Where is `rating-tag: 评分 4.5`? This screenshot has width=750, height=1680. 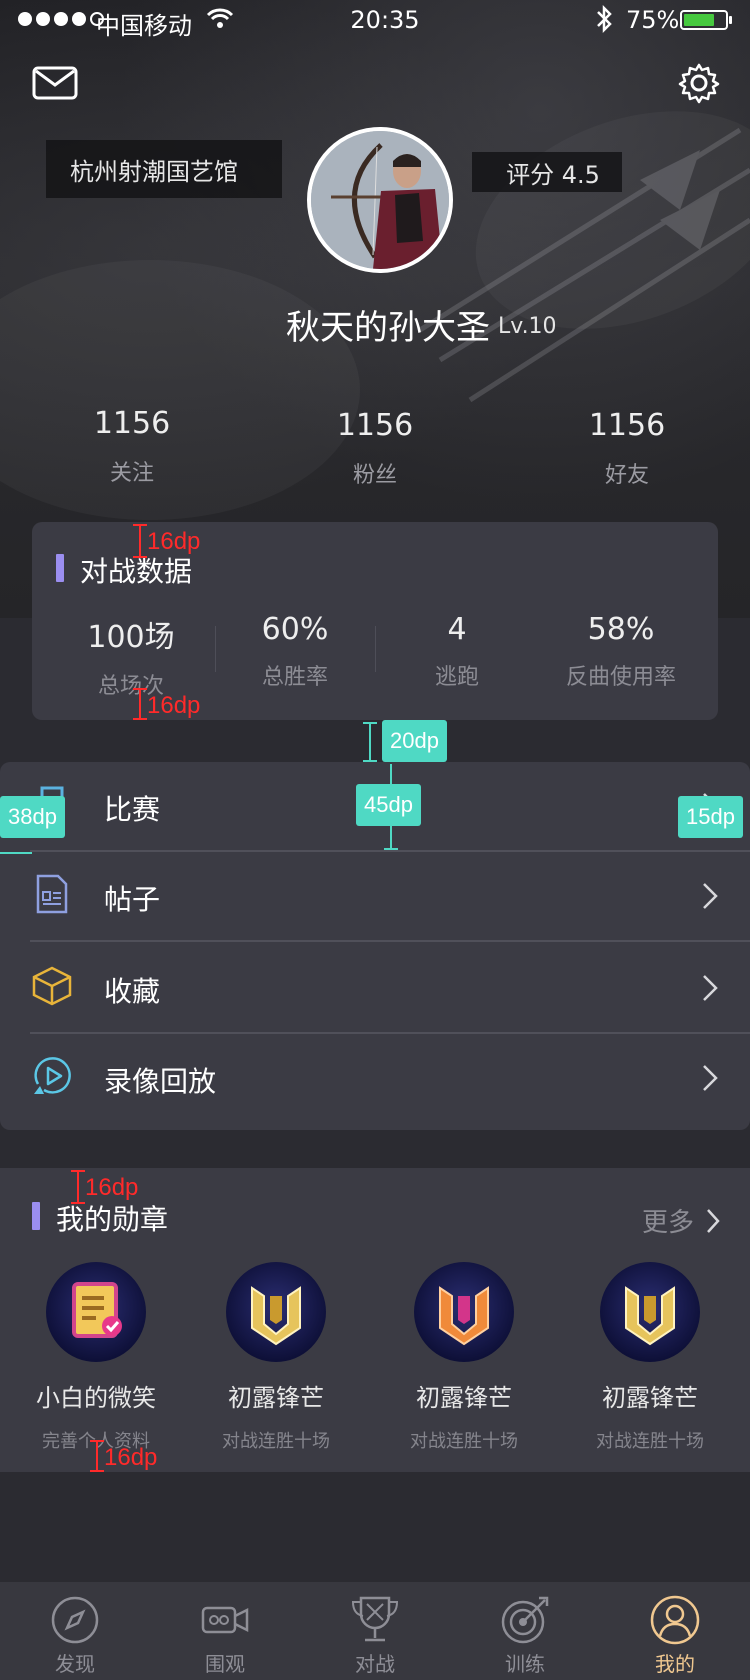 rating-tag: 评分 4.5 is located at coordinates (547, 172).